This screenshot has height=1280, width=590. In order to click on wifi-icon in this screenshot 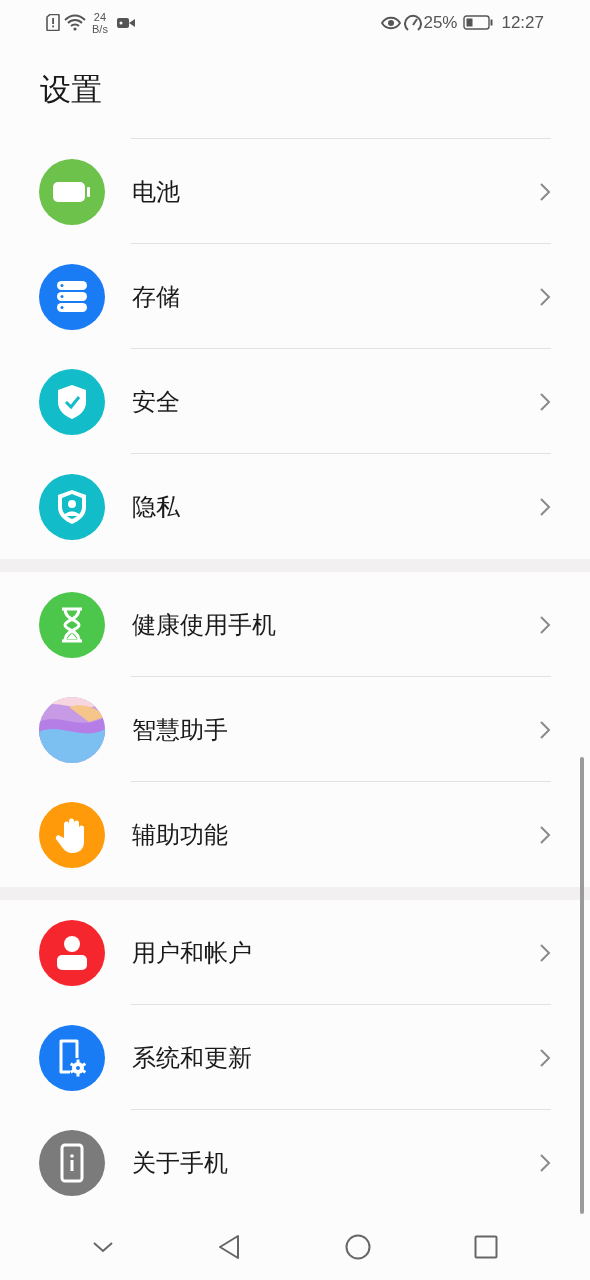, I will do `click(75, 22)`.